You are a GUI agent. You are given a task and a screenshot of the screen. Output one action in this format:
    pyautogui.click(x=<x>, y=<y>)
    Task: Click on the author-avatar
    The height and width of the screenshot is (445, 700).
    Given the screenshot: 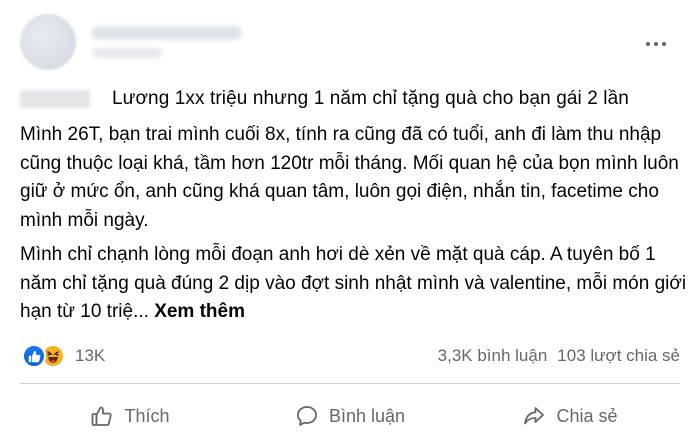 What is the action you would take?
    pyautogui.click(x=48, y=42)
    